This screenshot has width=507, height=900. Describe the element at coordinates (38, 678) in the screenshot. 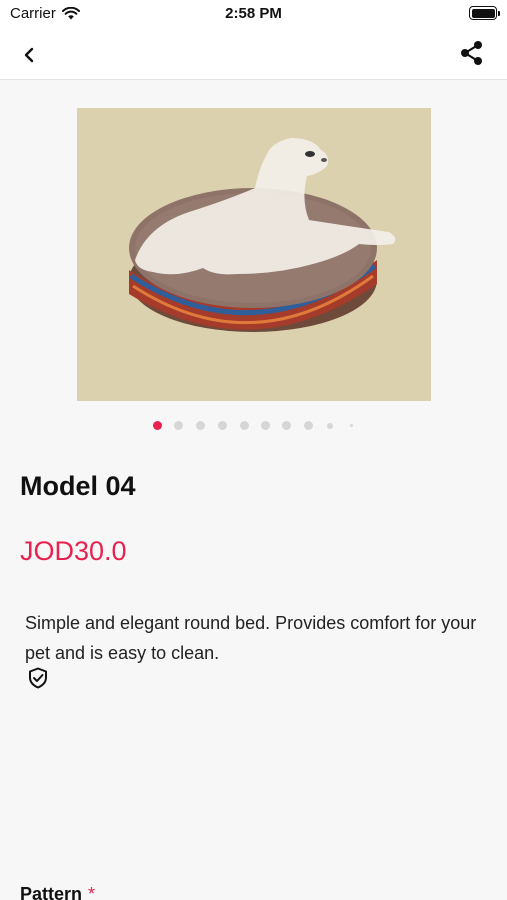

I see `shield-check-icon` at that location.